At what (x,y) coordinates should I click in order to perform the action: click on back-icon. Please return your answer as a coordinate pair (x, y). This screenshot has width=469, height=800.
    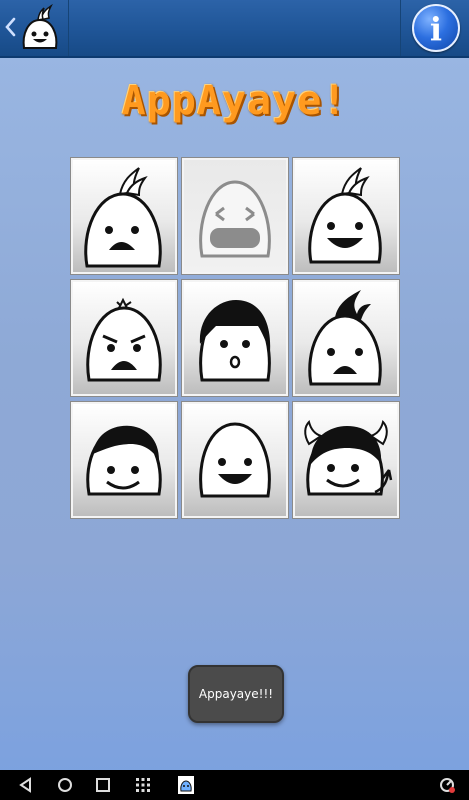
    Looking at the image, I should click on (26, 785).